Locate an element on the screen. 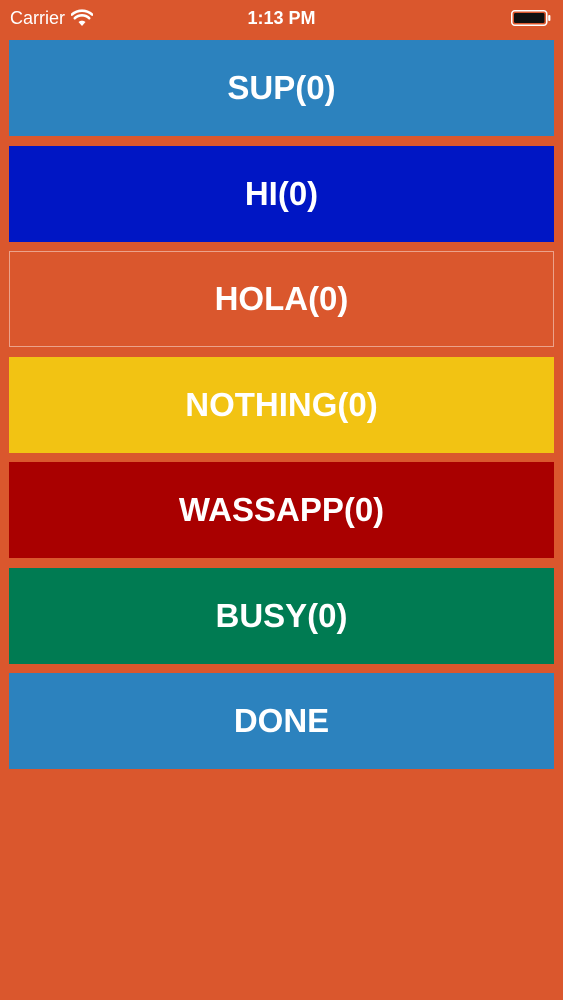  battery-icon is located at coordinates (531, 18).